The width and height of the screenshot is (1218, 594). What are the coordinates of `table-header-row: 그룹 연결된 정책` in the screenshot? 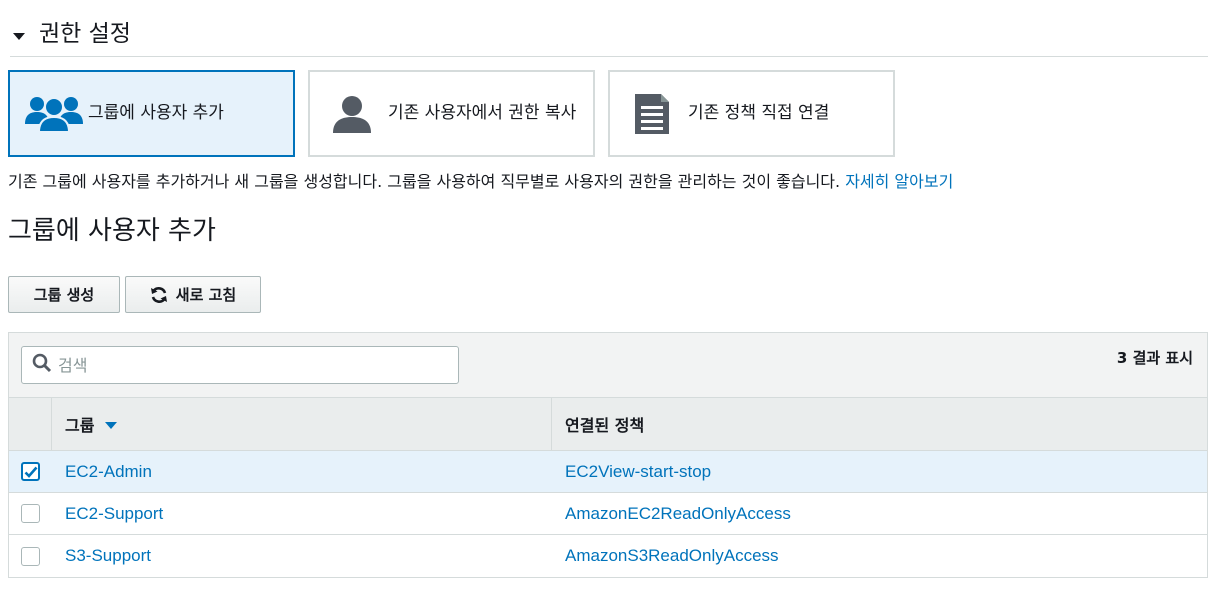 It's located at (608, 424).